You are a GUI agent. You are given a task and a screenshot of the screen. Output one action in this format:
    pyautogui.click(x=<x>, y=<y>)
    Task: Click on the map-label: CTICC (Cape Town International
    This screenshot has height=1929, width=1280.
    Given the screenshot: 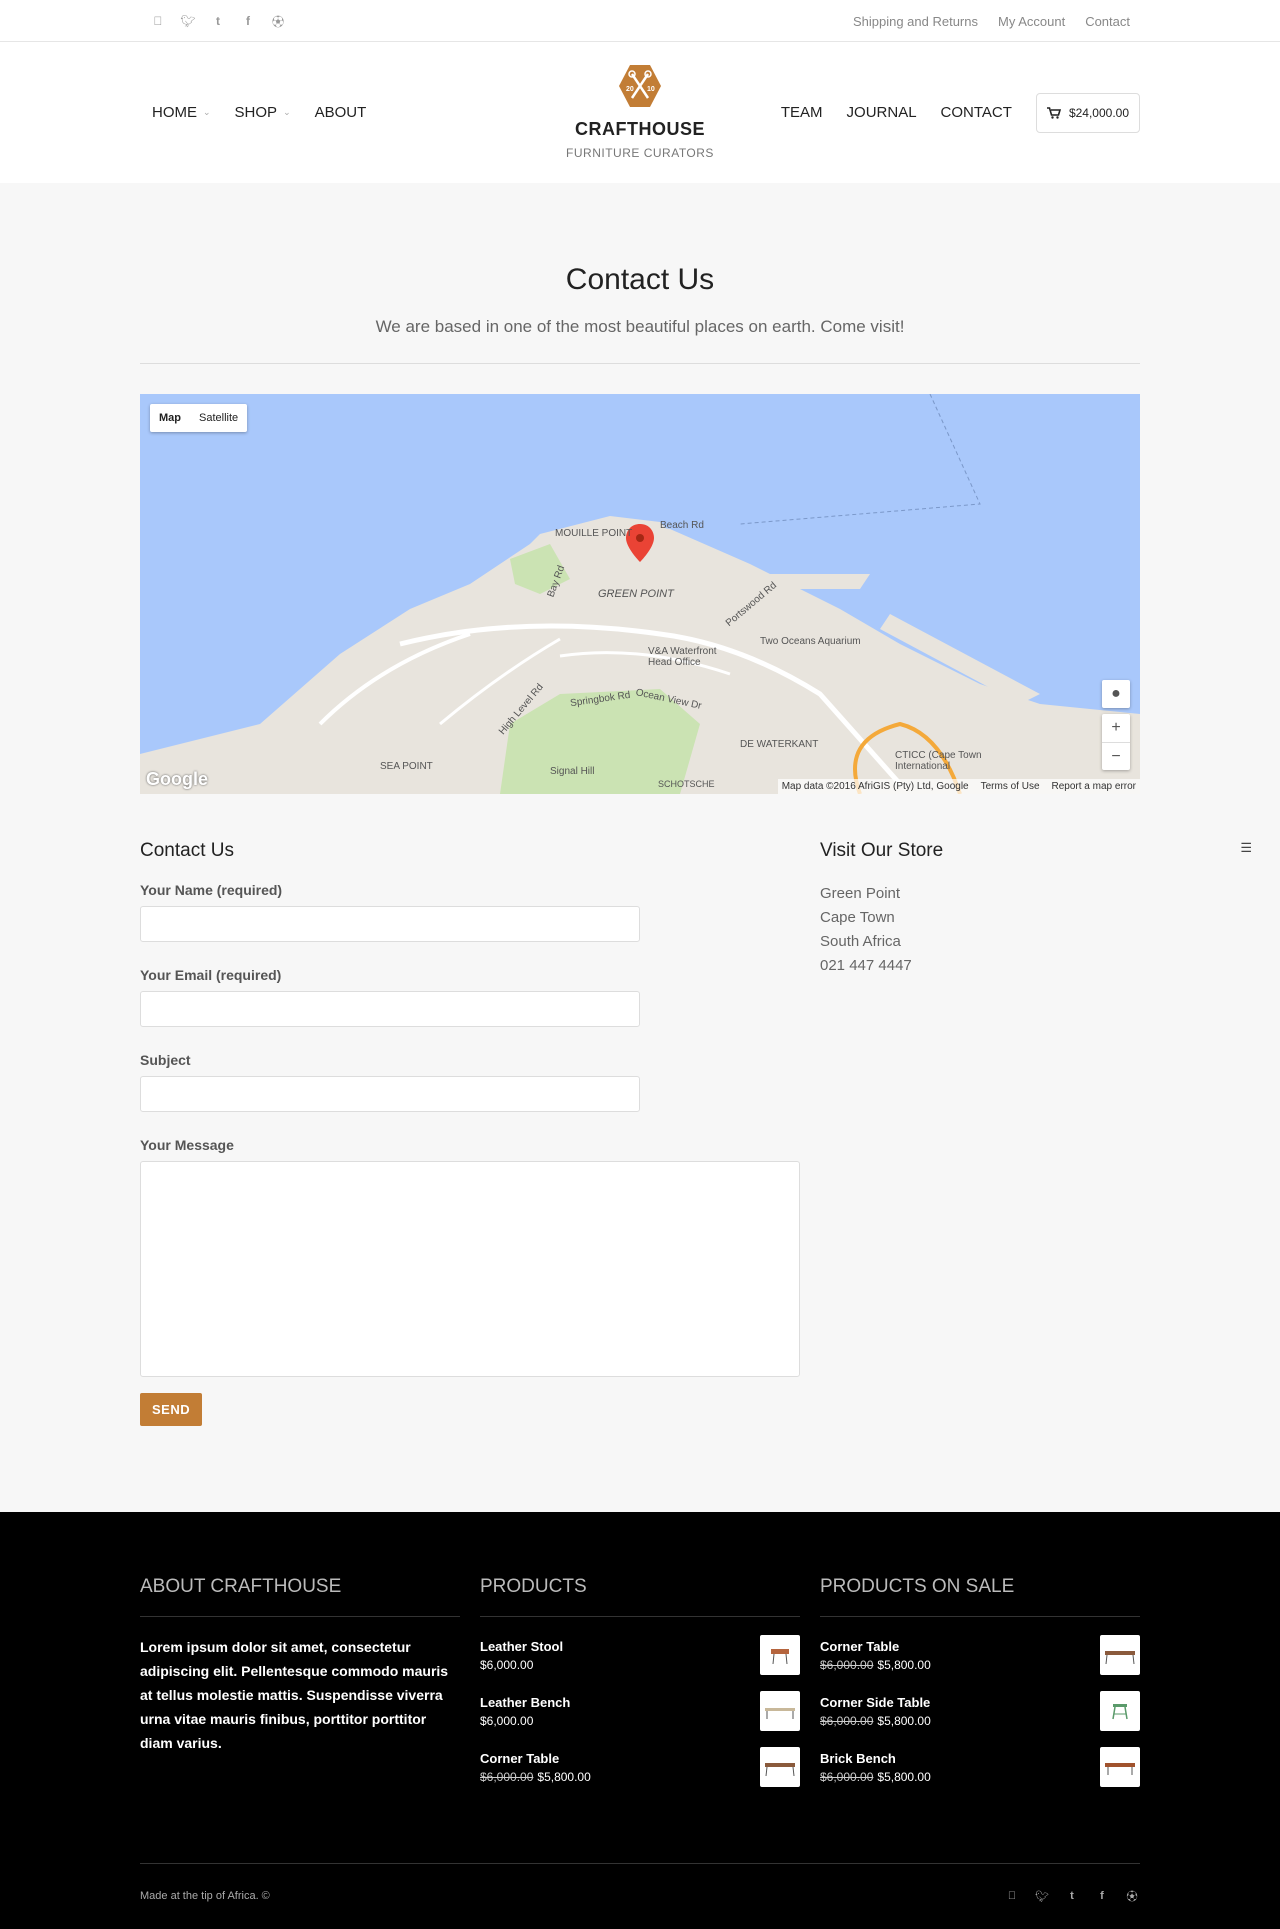 What is the action you would take?
    pyautogui.click(x=938, y=761)
    